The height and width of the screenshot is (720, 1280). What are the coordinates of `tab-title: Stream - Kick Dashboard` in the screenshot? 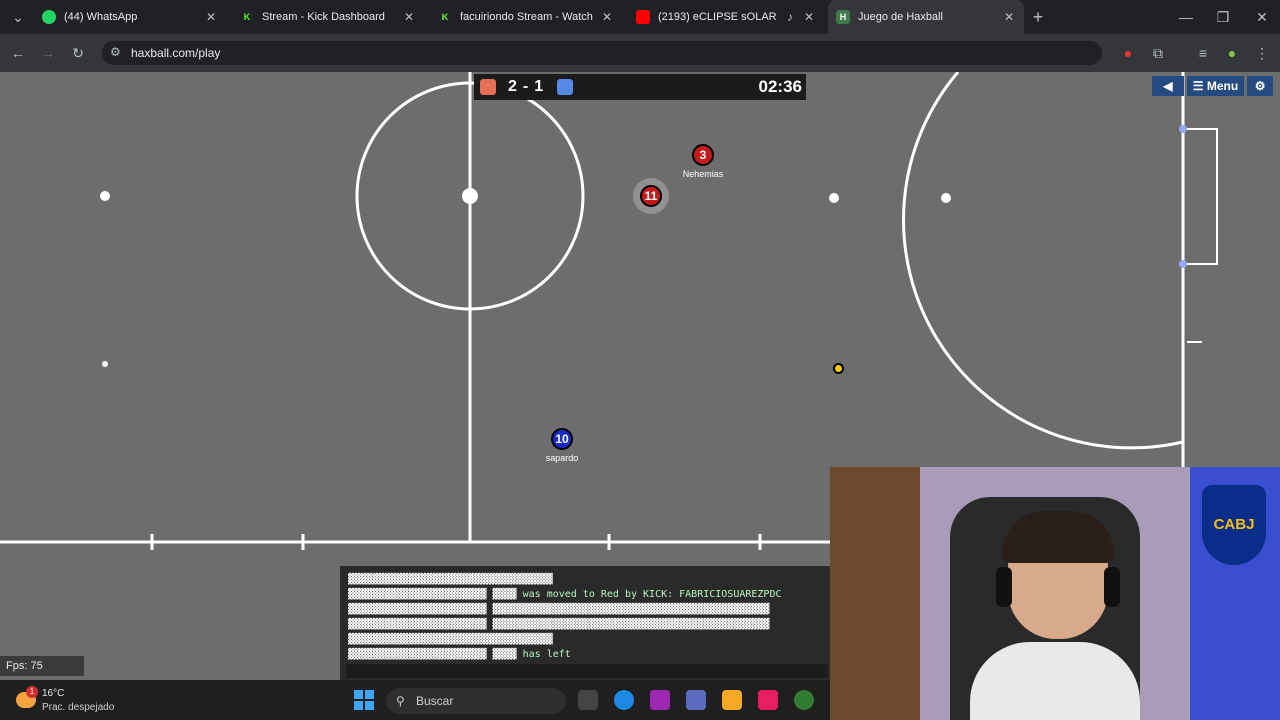 It's located at (323, 17).